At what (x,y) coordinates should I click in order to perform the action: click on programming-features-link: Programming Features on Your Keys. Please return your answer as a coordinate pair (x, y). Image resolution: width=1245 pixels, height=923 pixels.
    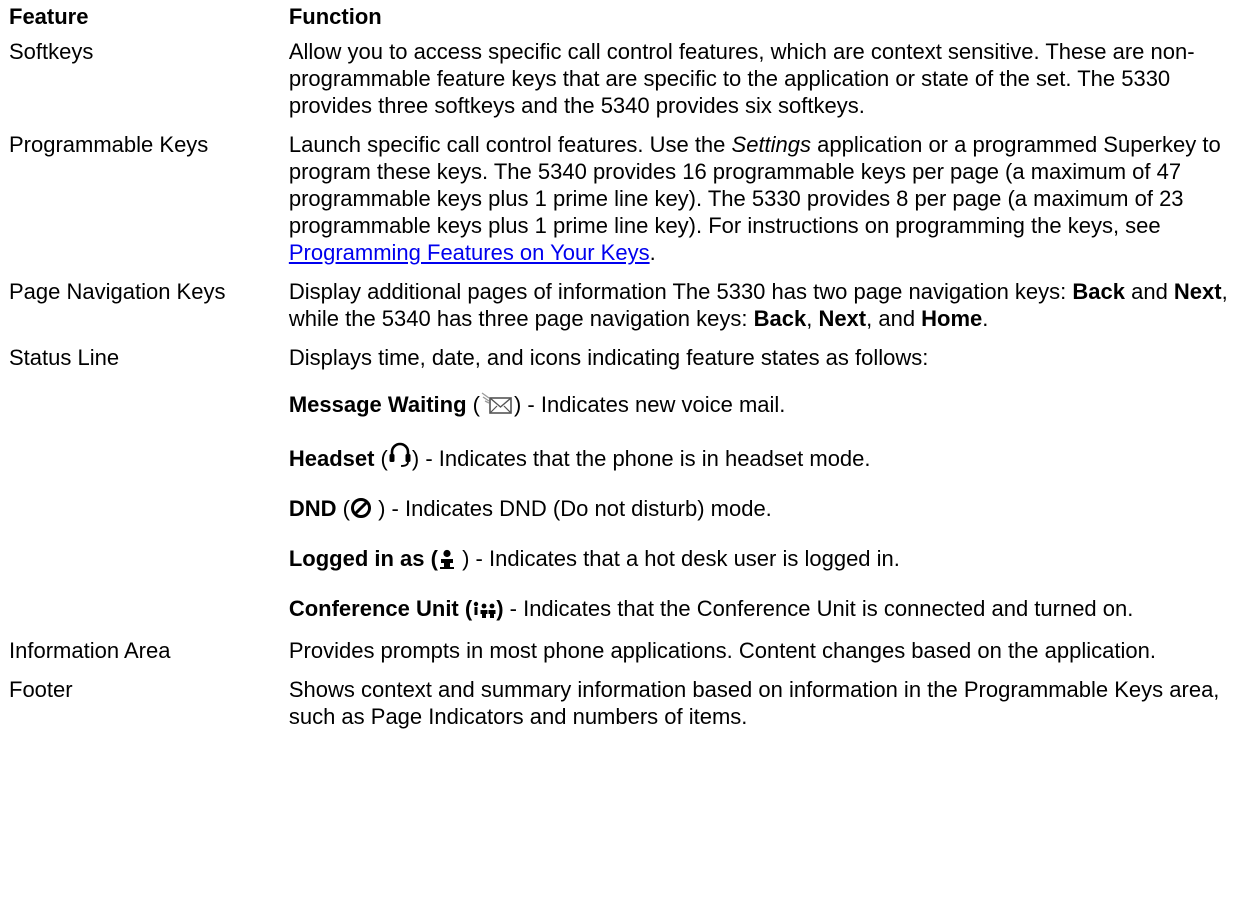
    Looking at the image, I should click on (469, 252).